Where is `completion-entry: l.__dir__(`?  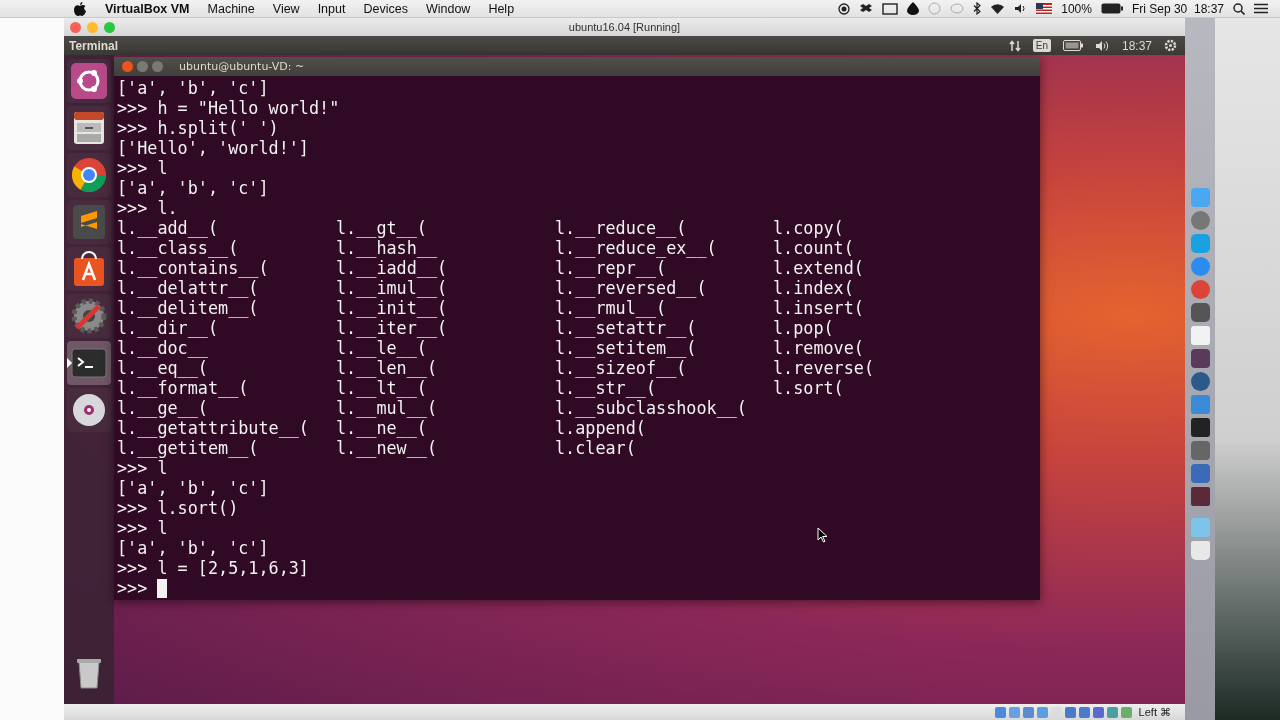 completion-entry: l.__dir__( is located at coordinates (168, 328).